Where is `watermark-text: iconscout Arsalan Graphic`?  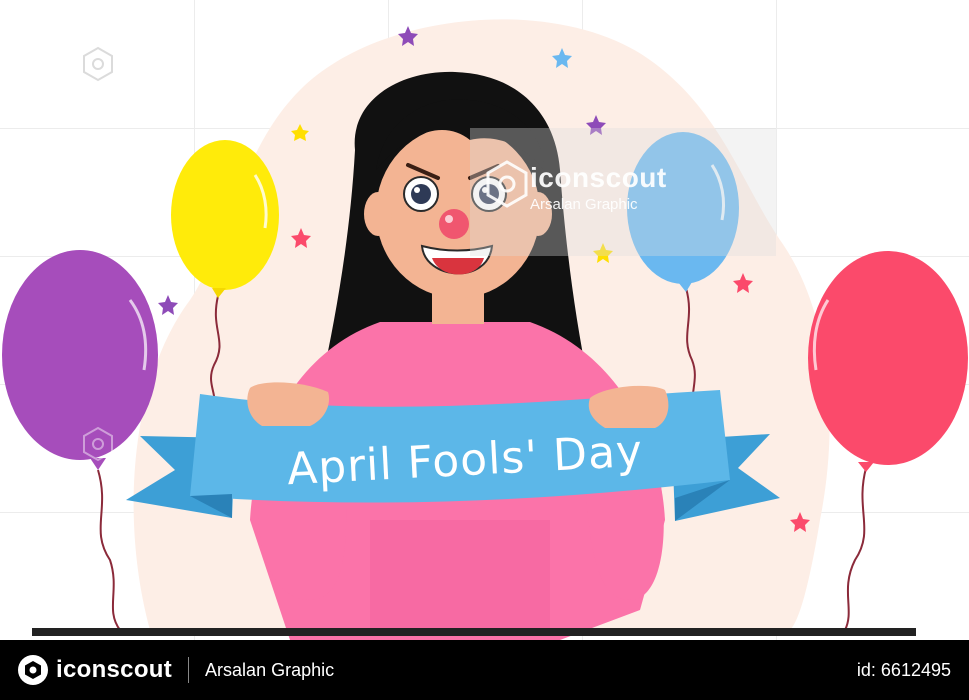
watermark-text: iconscout Arsalan Graphic is located at coordinates (598, 187).